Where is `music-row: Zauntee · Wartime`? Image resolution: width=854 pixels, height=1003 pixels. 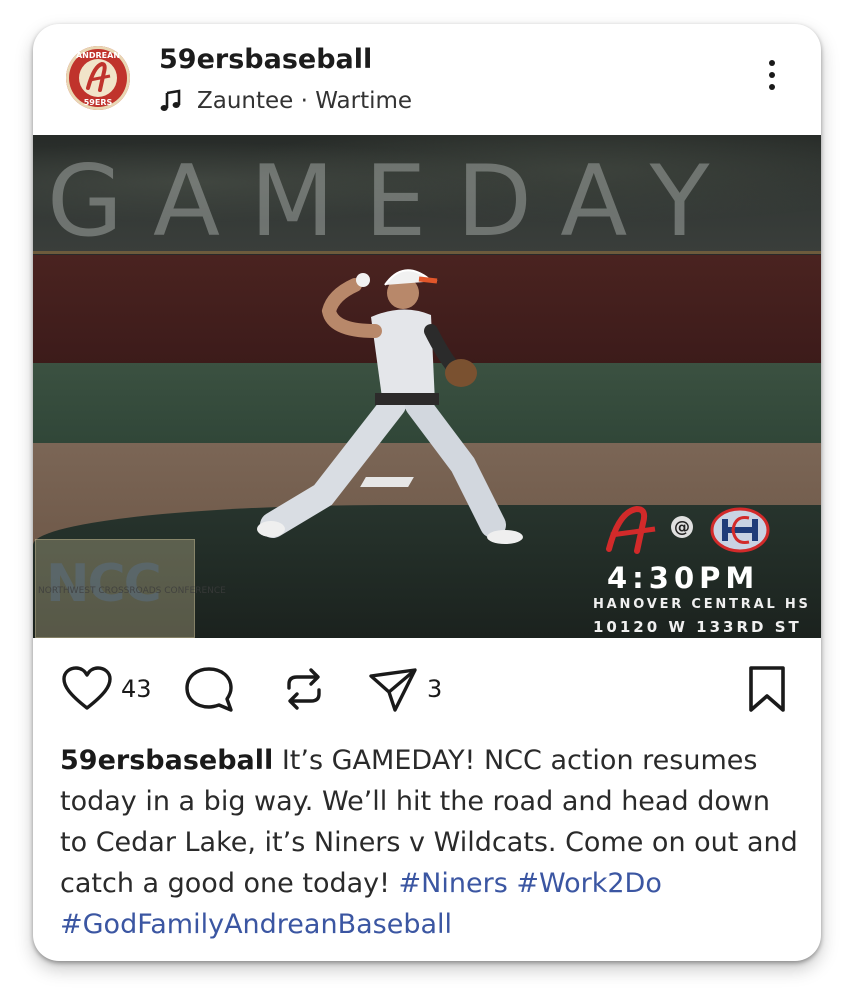
music-row: Zauntee · Wartime is located at coordinates (285, 101).